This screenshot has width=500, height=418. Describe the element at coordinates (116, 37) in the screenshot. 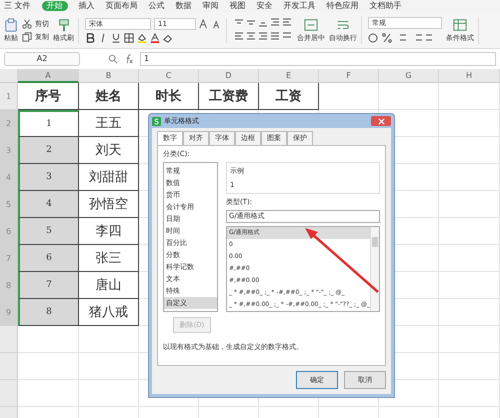

I see `underline-icon` at that location.